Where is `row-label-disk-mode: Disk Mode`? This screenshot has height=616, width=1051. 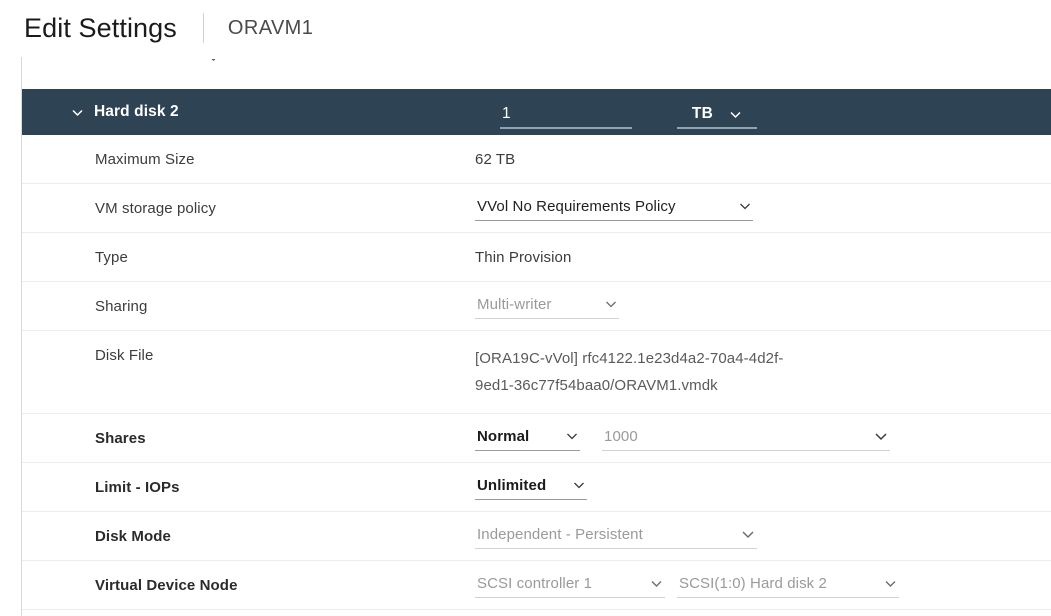 row-label-disk-mode: Disk Mode is located at coordinates (133, 536).